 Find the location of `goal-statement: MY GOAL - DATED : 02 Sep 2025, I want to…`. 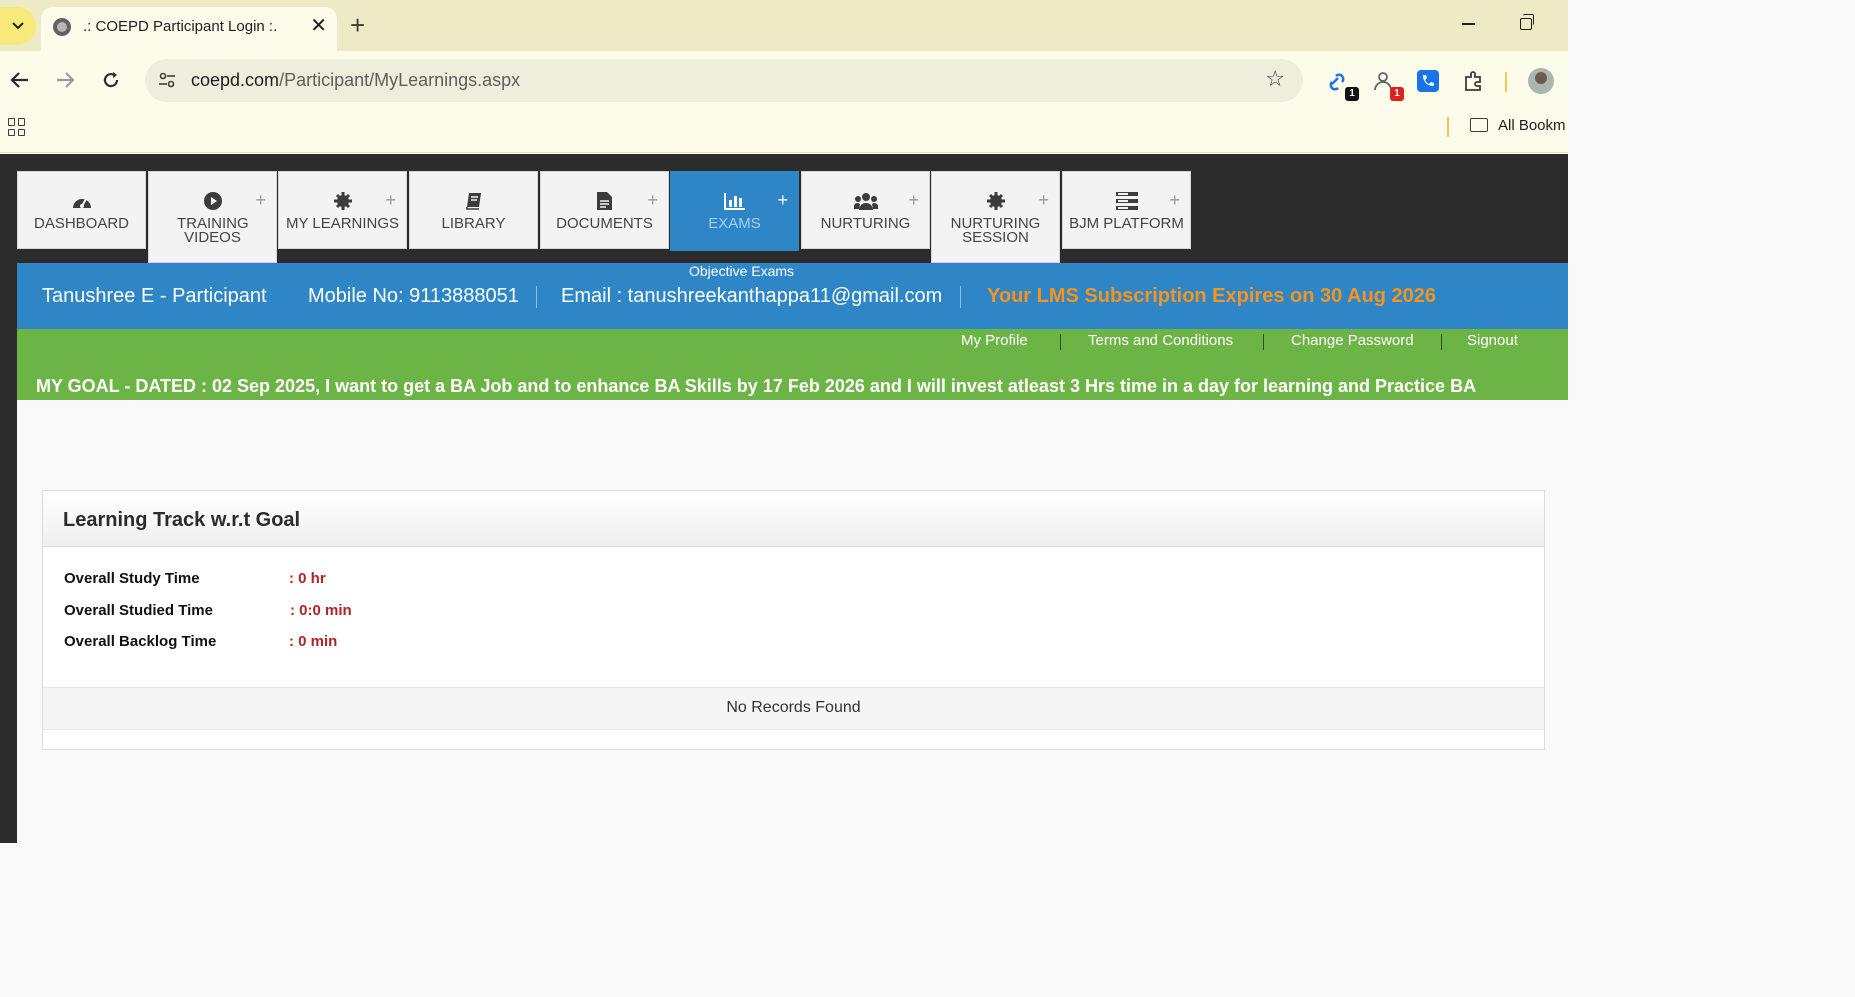

goal-statement: MY GOAL - DATED : 02 Sep 2025, I want to… is located at coordinates (756, 386).